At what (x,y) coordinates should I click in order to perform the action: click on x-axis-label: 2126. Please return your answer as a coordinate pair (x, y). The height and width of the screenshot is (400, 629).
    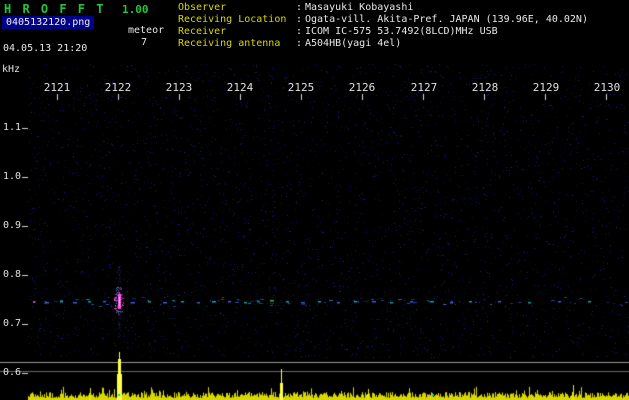
    Looking at the image, I should click on (362, 87).